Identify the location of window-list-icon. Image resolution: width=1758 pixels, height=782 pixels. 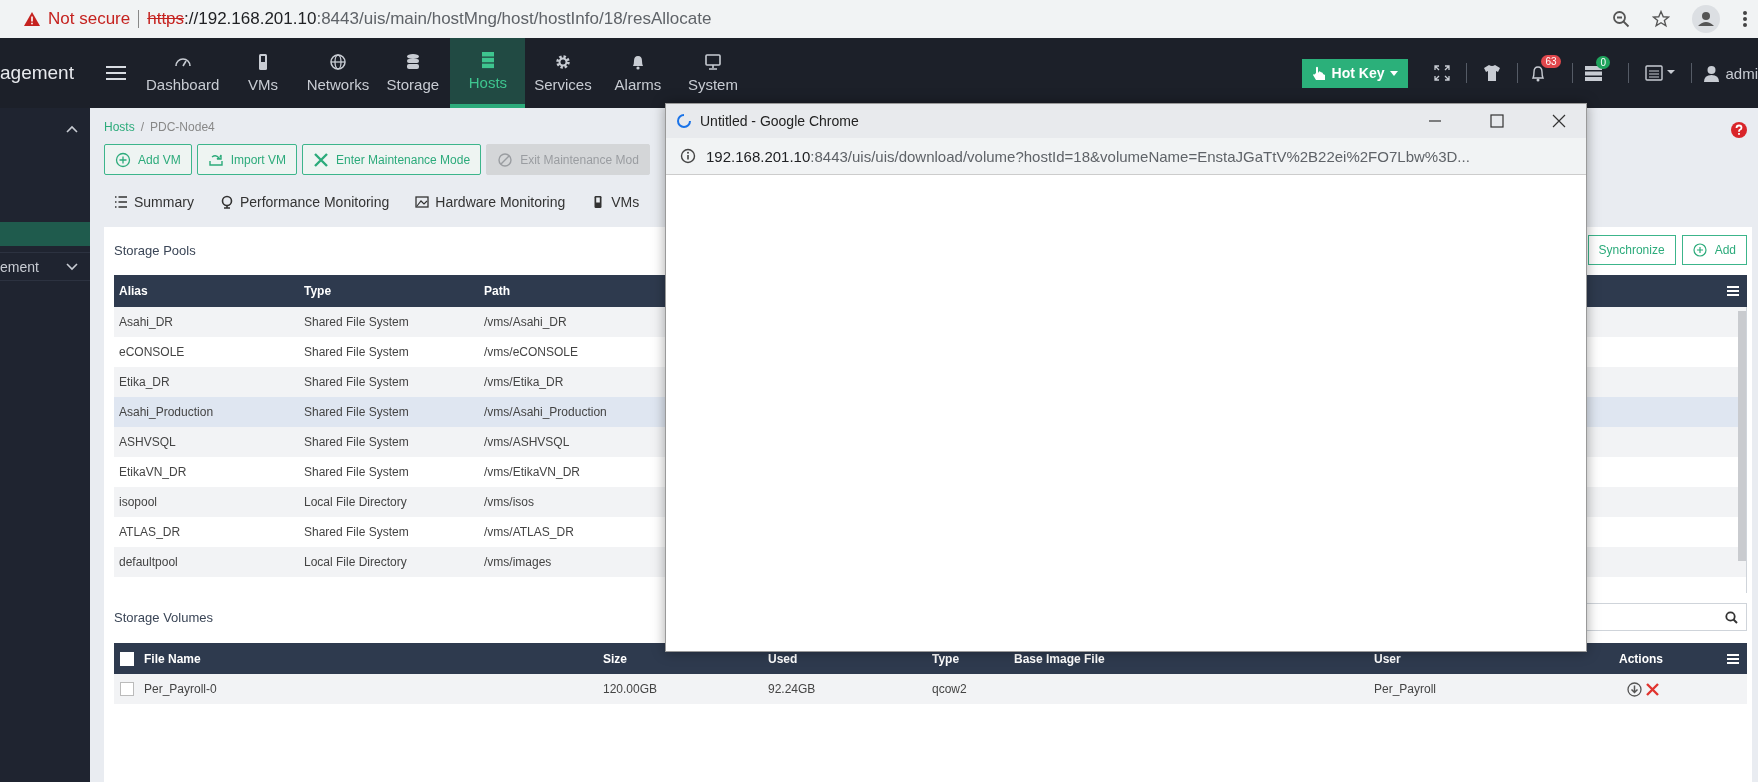
(1660, 73).